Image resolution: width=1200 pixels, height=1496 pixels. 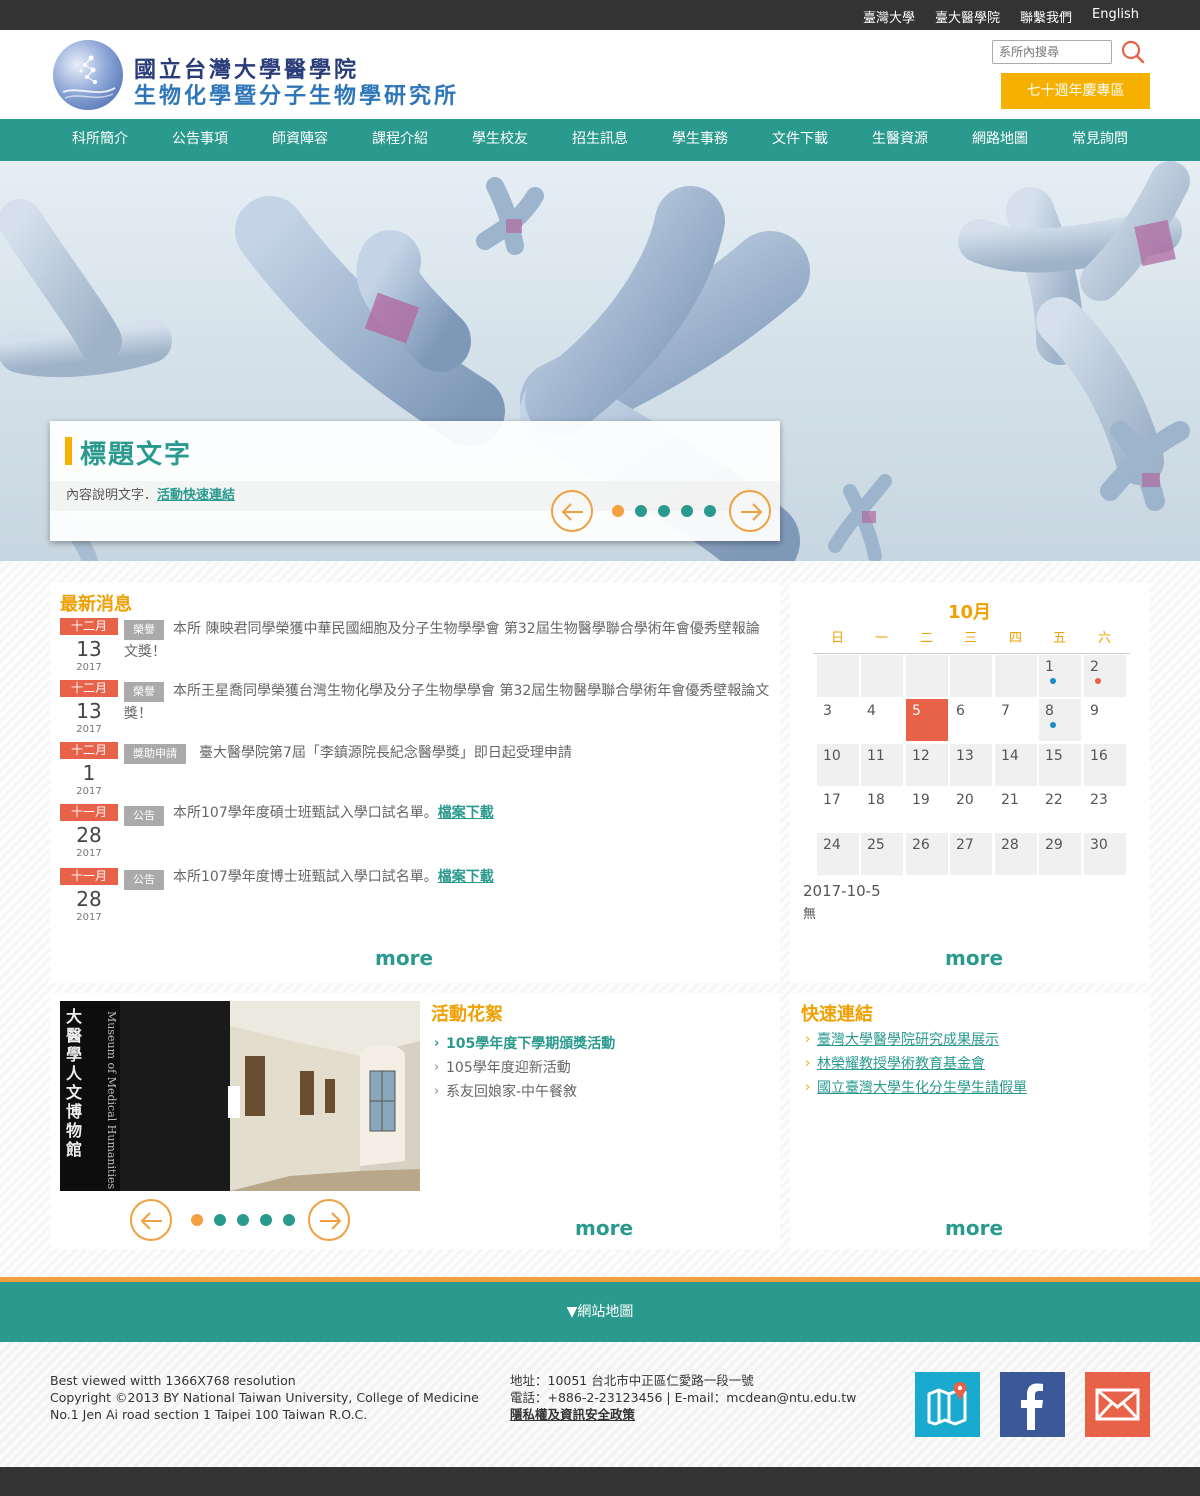 I want to click on calendar-day: 13, so click(x=971, y=765).